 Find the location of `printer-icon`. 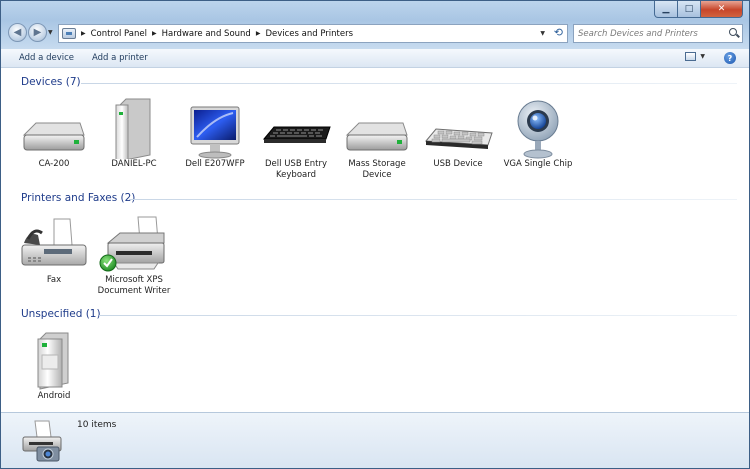

printer-icon is located at coordinates (134, 244).